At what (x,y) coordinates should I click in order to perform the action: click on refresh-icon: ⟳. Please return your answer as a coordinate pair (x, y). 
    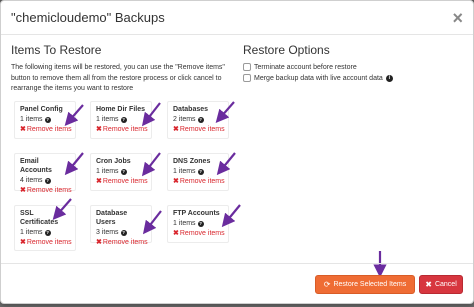
    Looking at the image, I should click on (327, 284).